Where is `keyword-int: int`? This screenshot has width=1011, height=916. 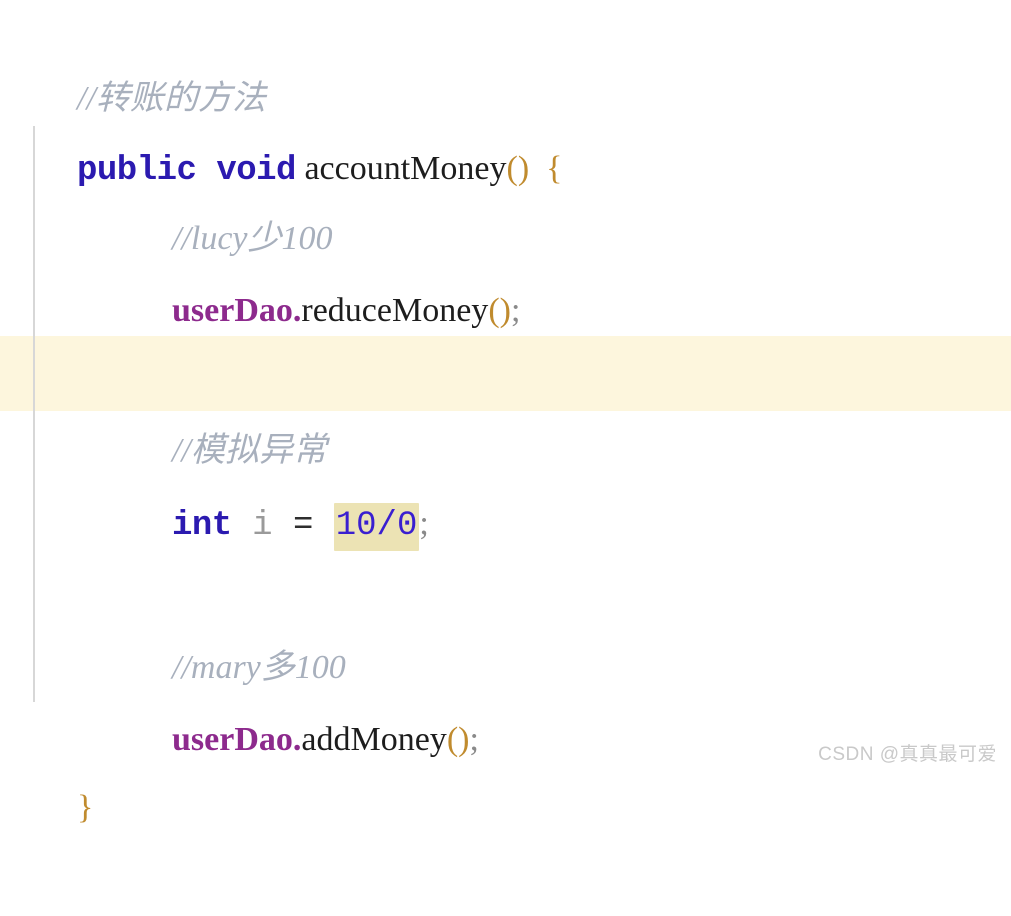
keyword-int: int is located at coordinates (202, 526).